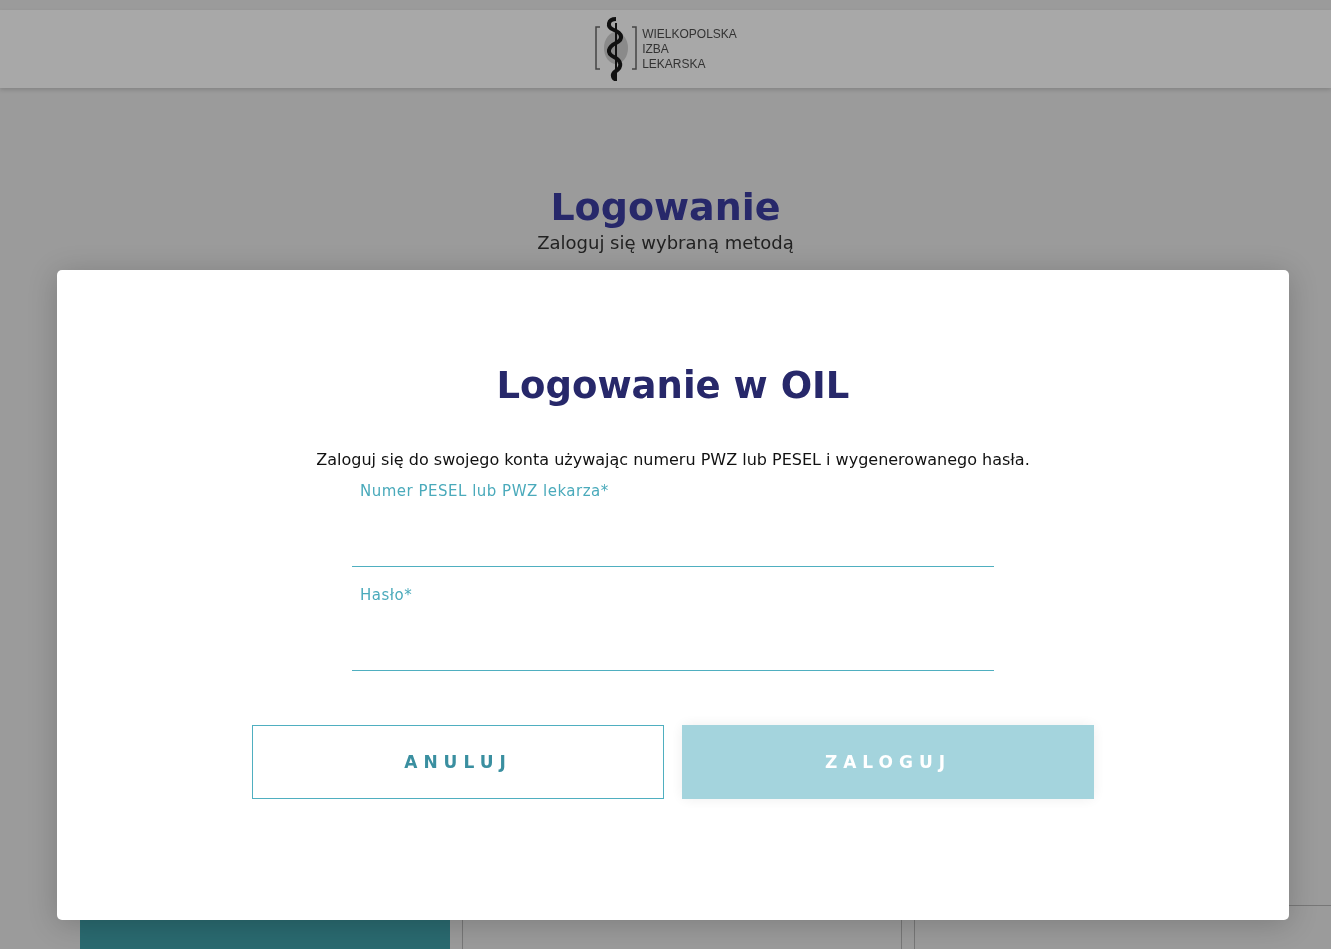 This screenshot has width=1331, height=949. What do you see at coordinates (673, 628) in the screenshot?
I see `input-field: Hasło*` at bounding box center [673, 628].